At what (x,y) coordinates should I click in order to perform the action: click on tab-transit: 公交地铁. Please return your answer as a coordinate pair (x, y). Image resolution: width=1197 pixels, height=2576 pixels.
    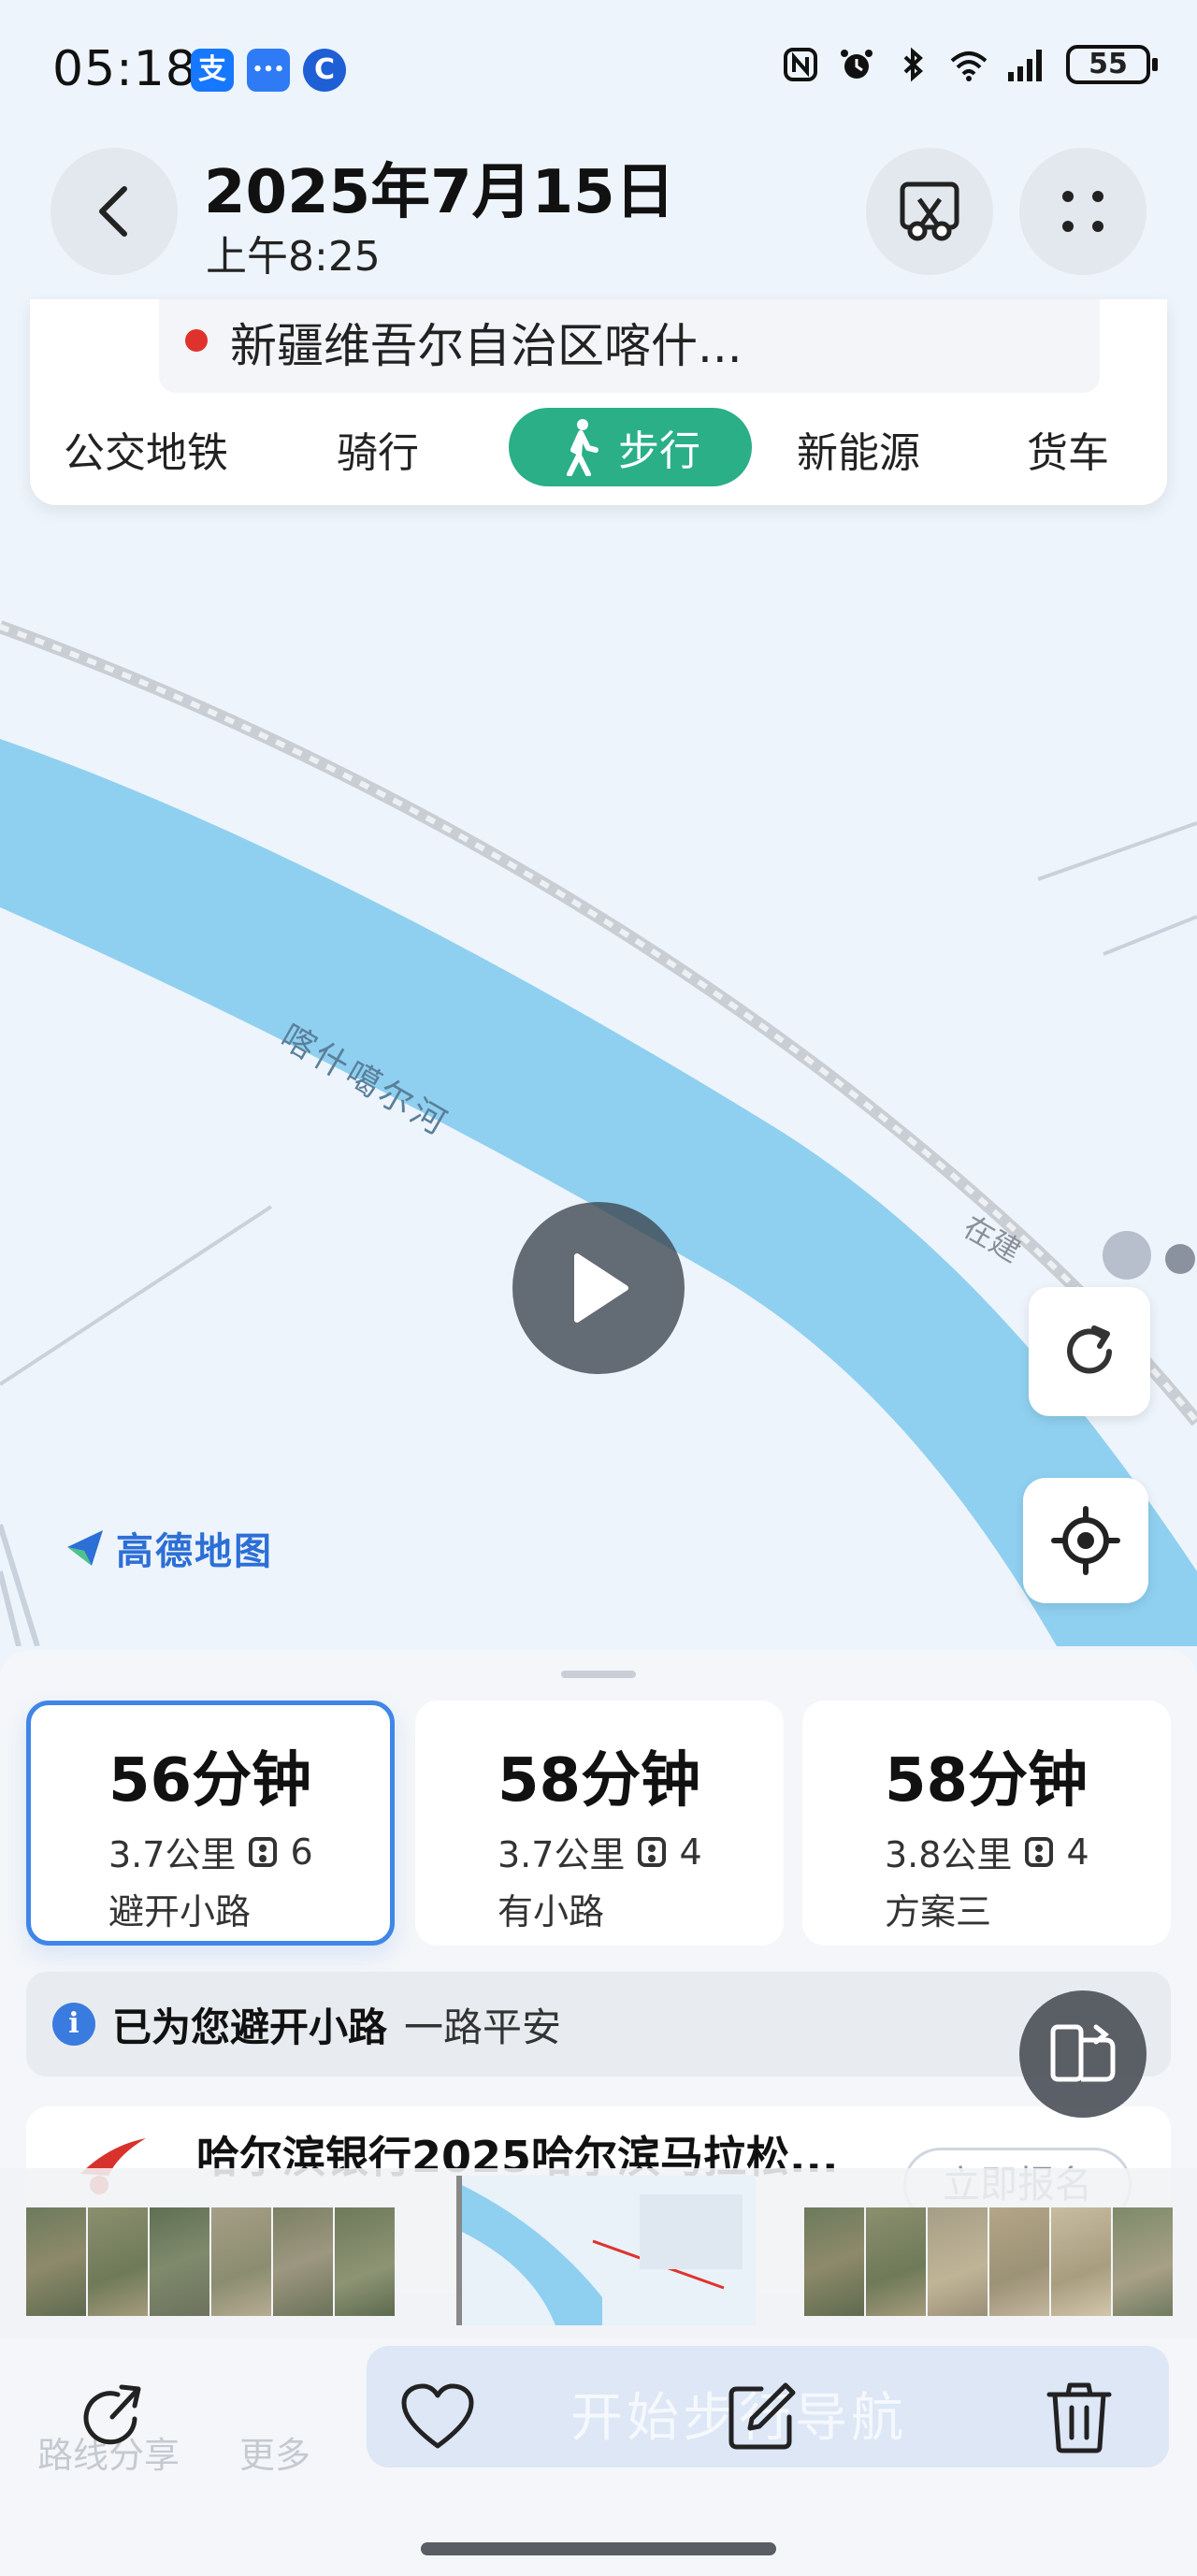
    Looking at the image, I should click on (146, 449).